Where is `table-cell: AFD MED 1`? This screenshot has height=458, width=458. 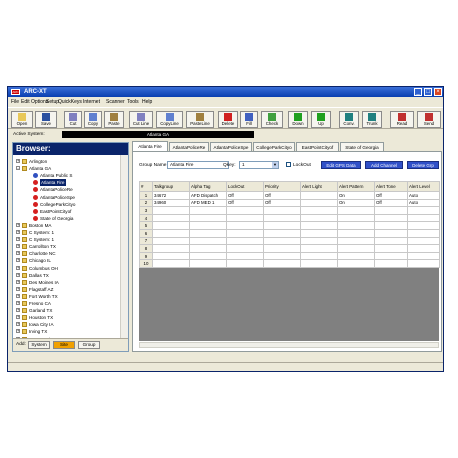 table-cell: AFD MED 1 is located at coordinates (208, 203).